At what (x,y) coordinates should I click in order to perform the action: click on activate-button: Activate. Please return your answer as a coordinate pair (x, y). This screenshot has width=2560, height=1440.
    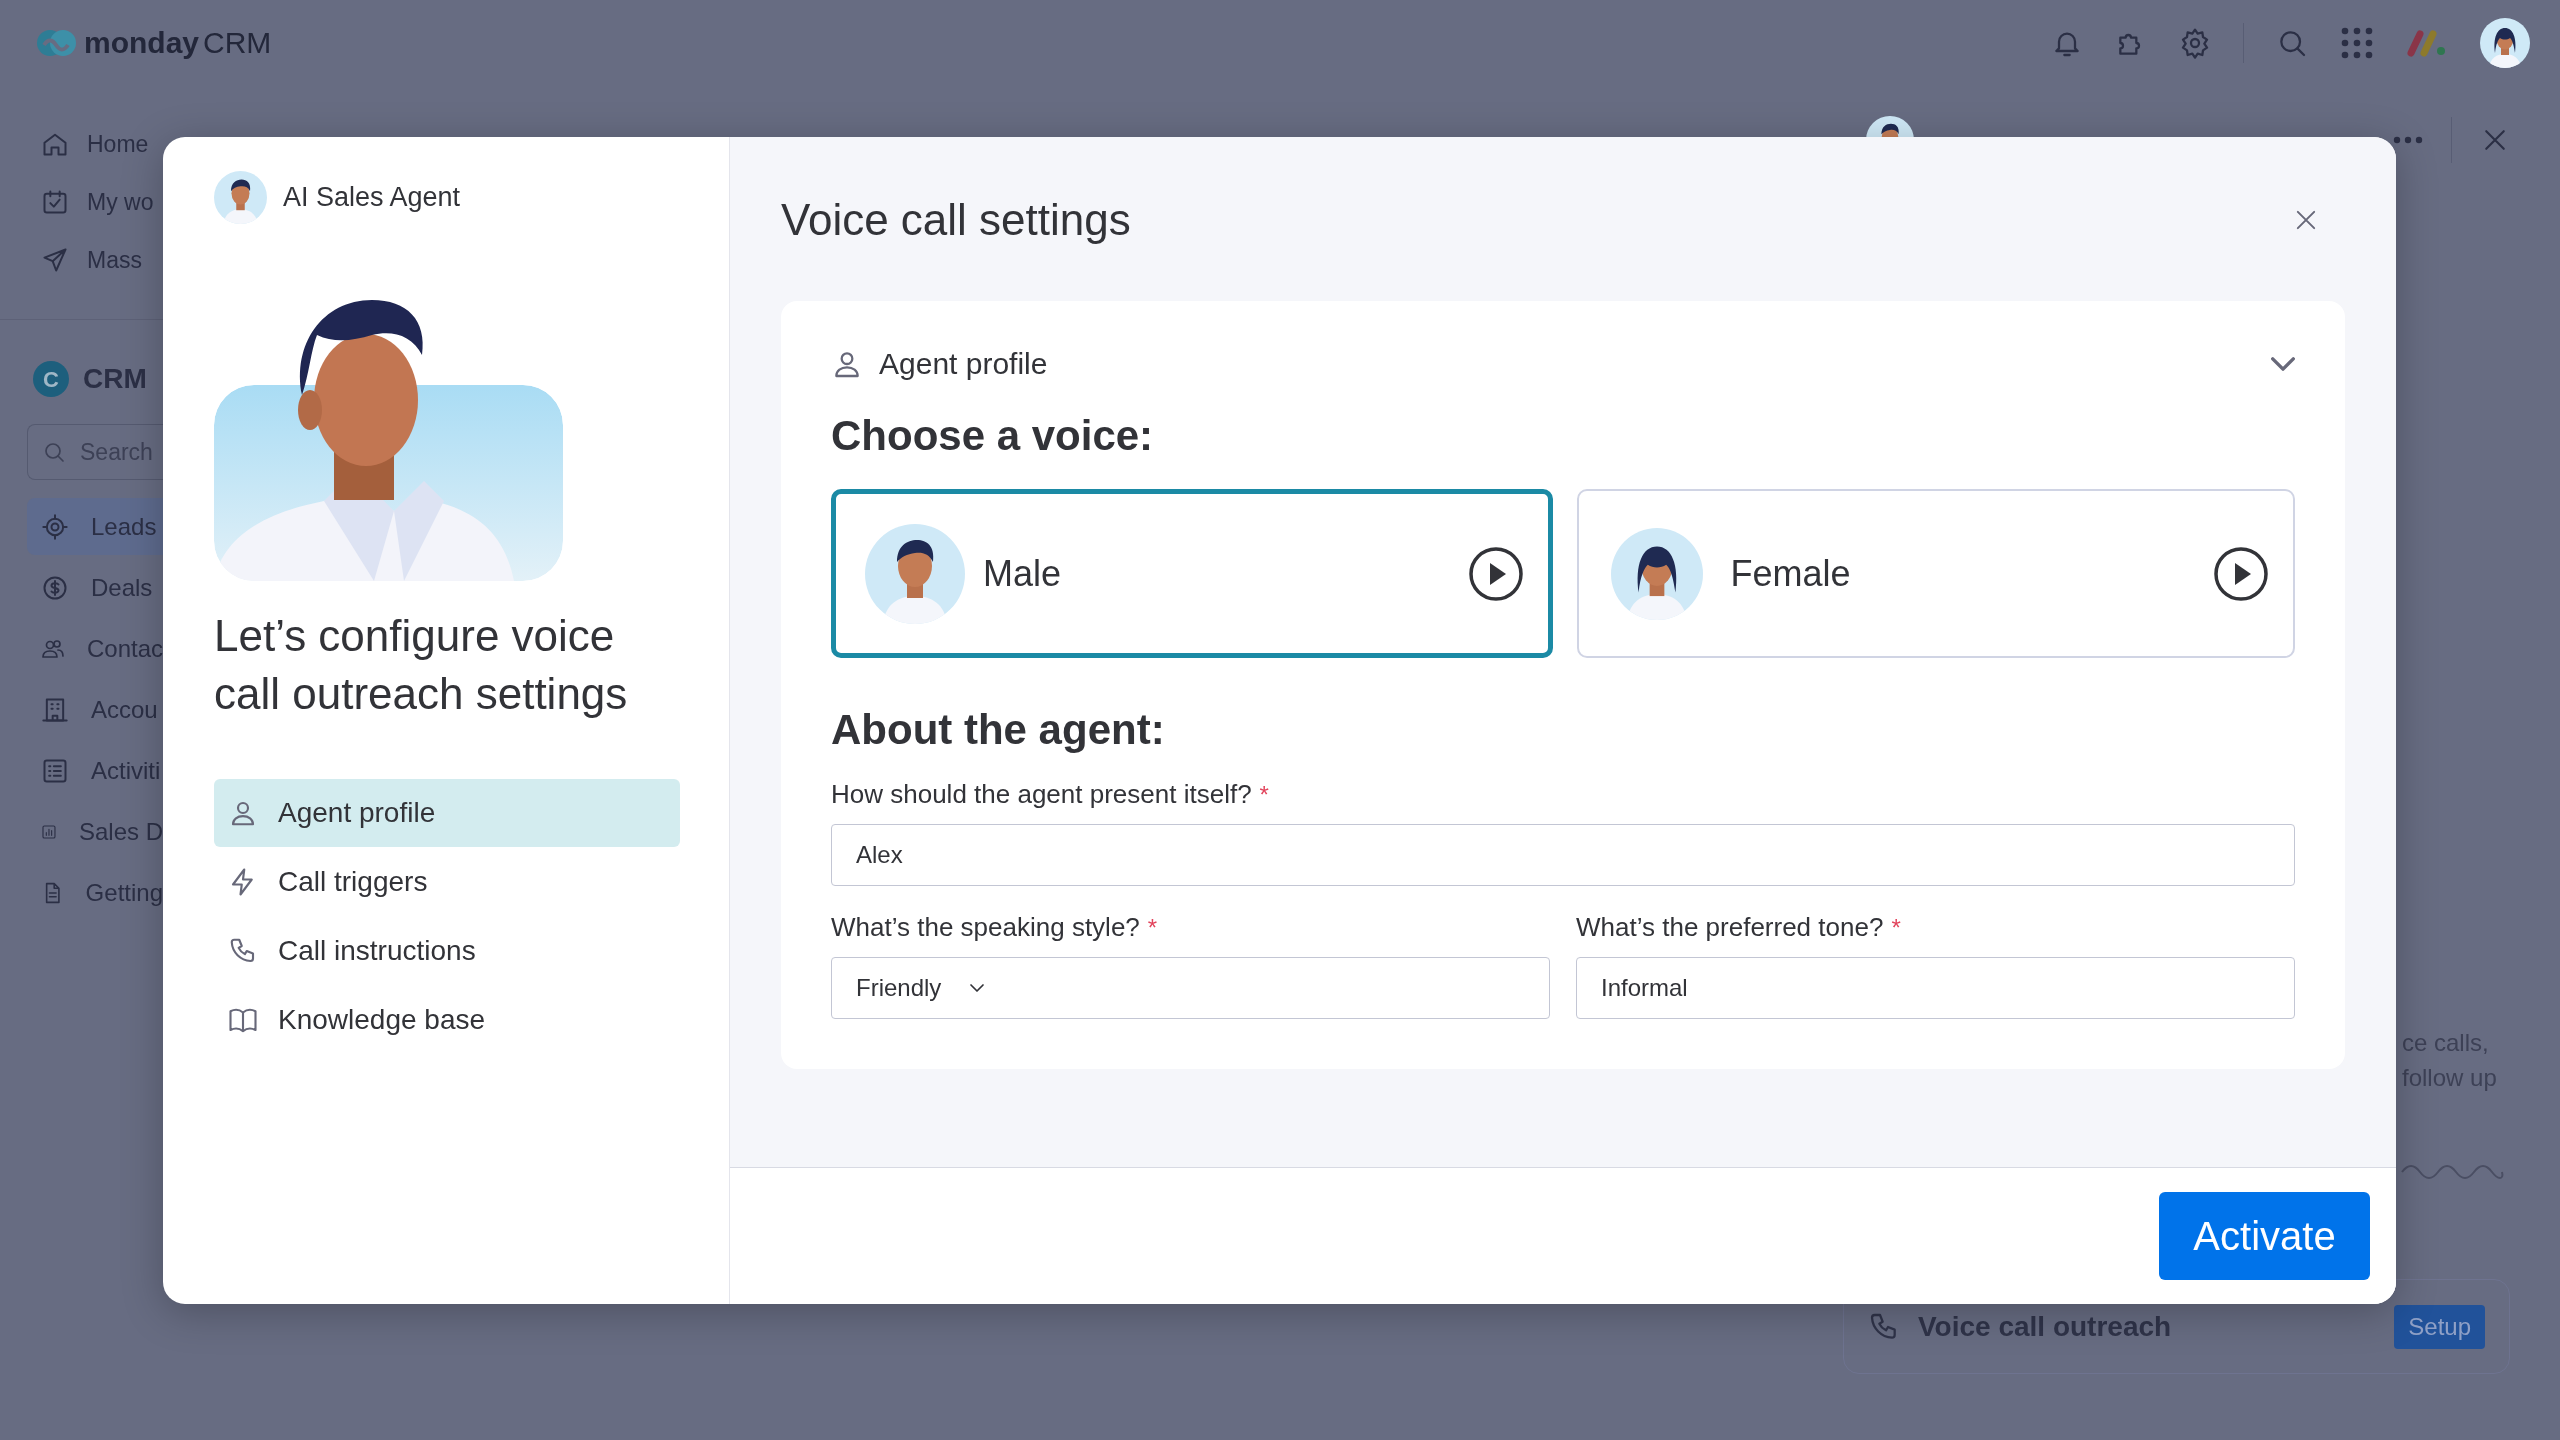
    Looking at the image, I should click on (2264, 1236).